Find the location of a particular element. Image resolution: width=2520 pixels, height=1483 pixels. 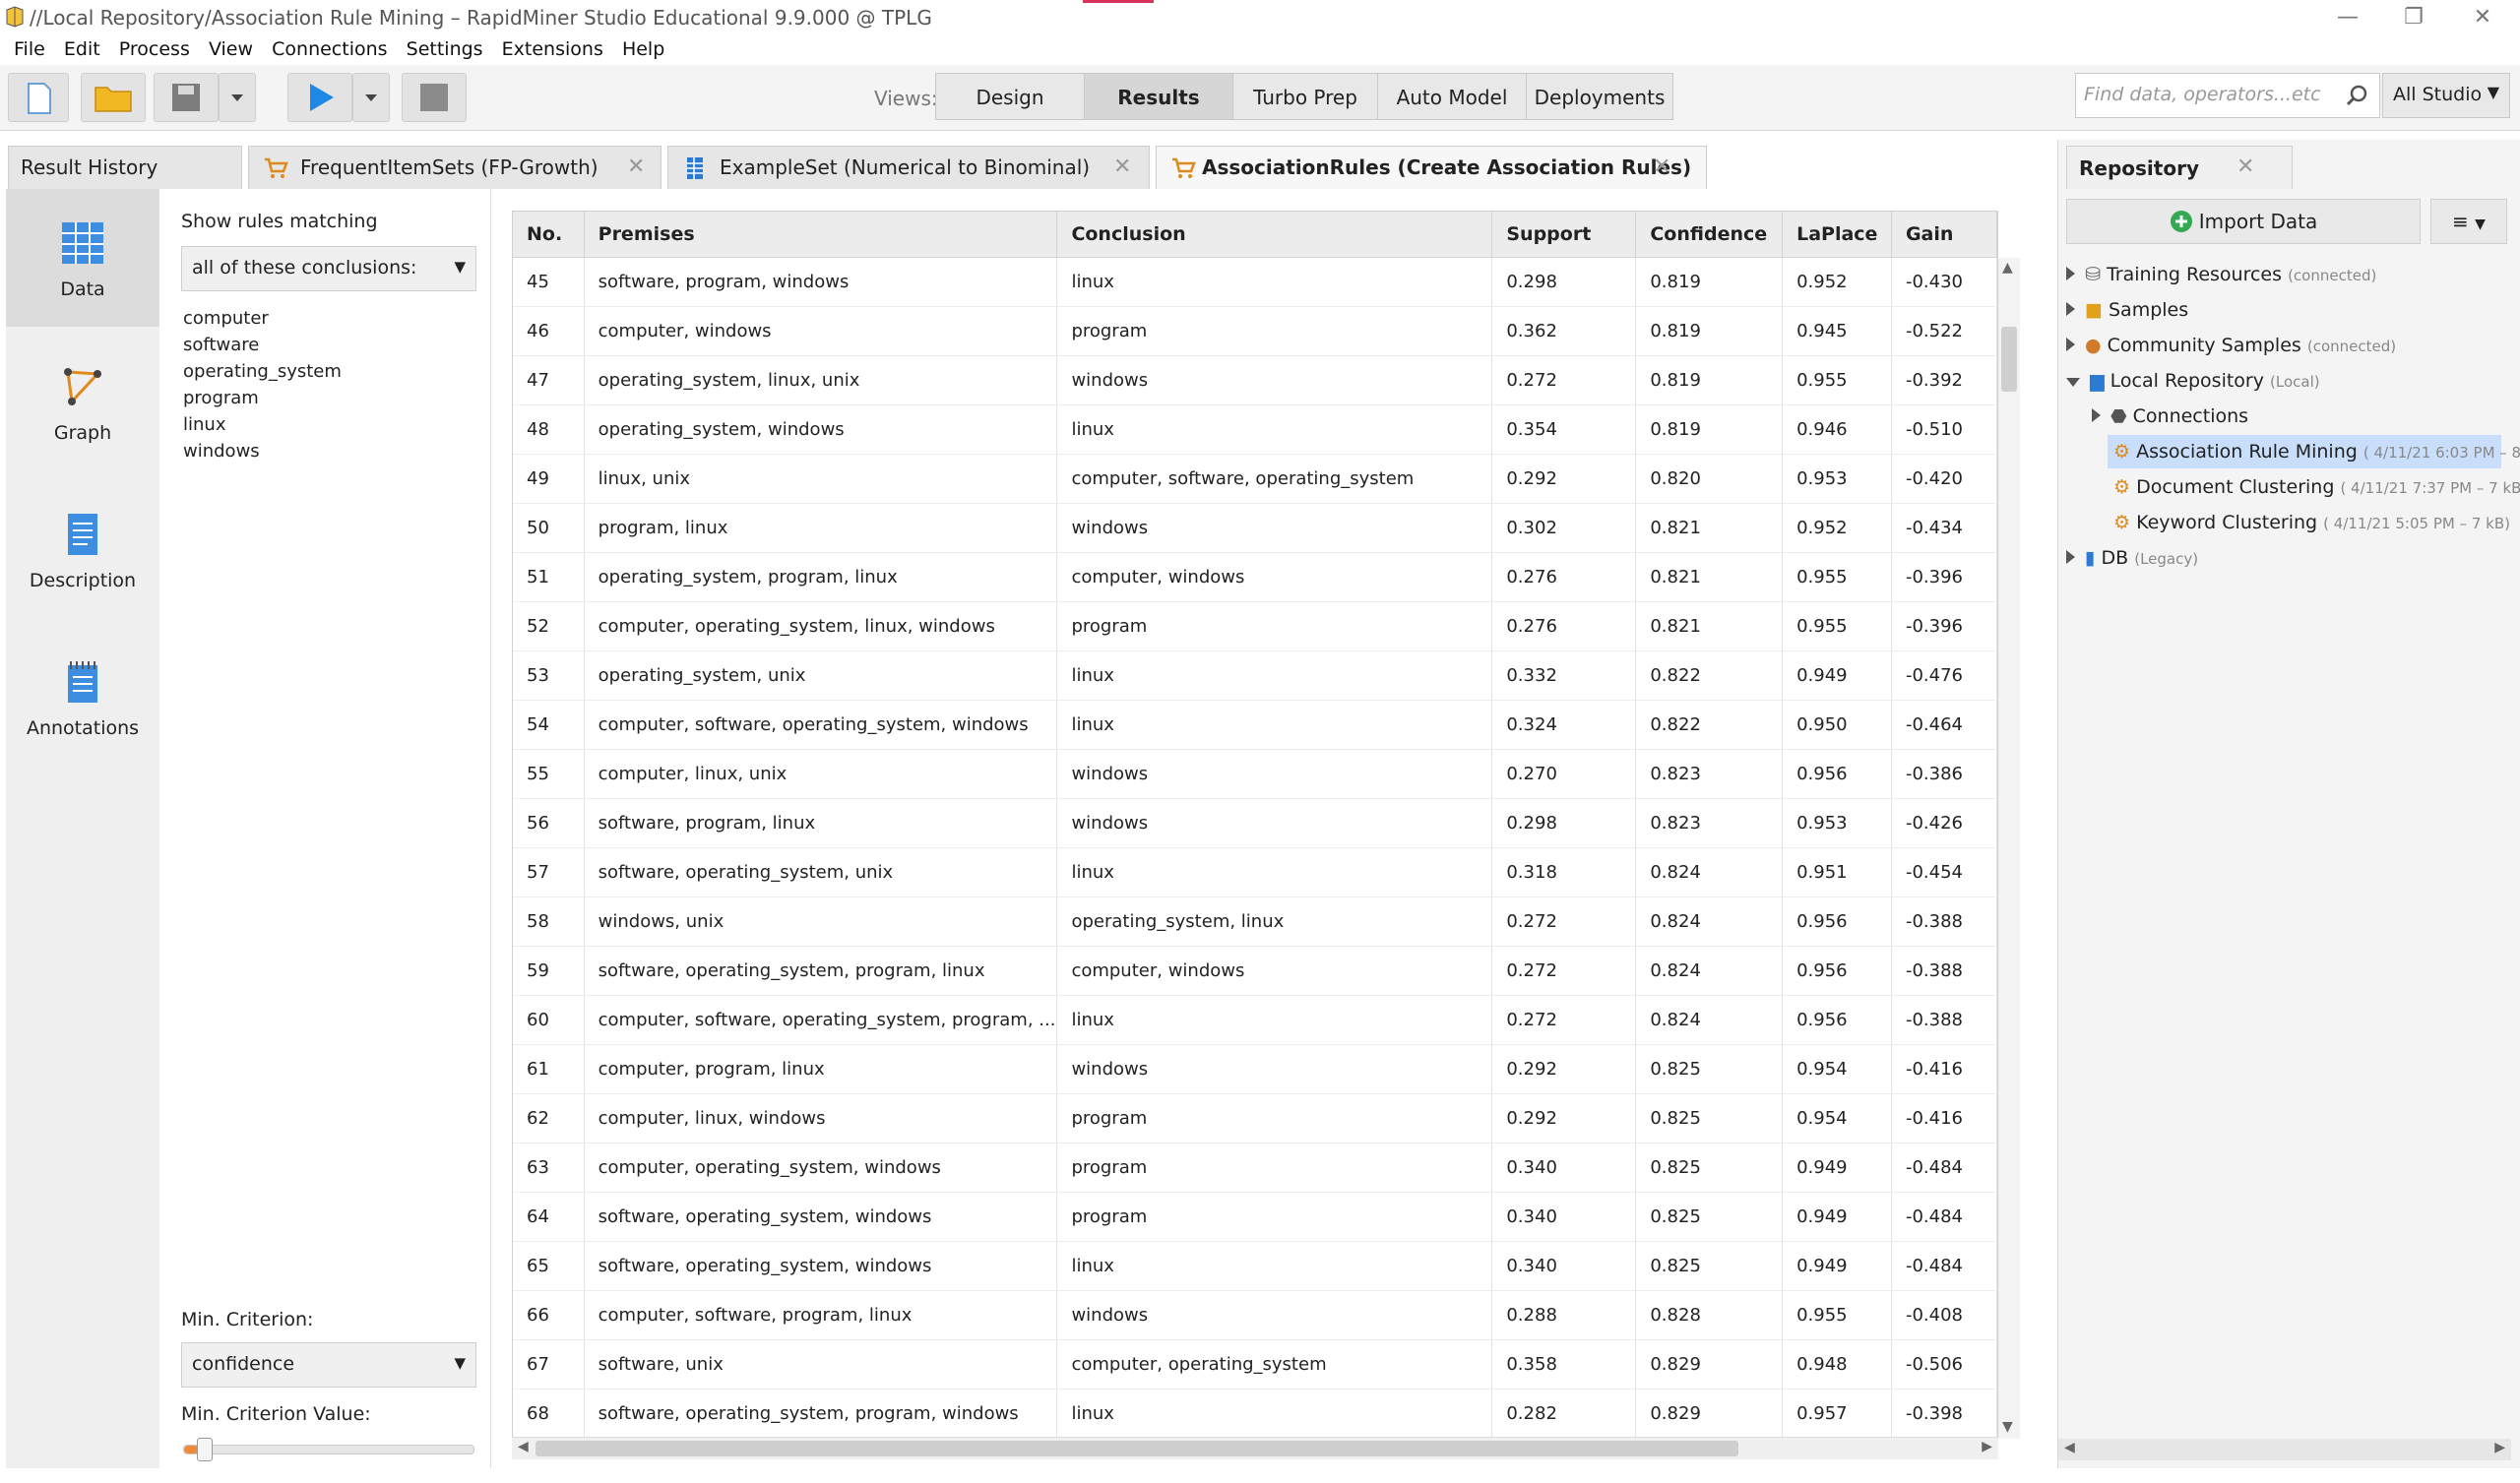

menu-settings: Settings is located at coordinates (445, 49).